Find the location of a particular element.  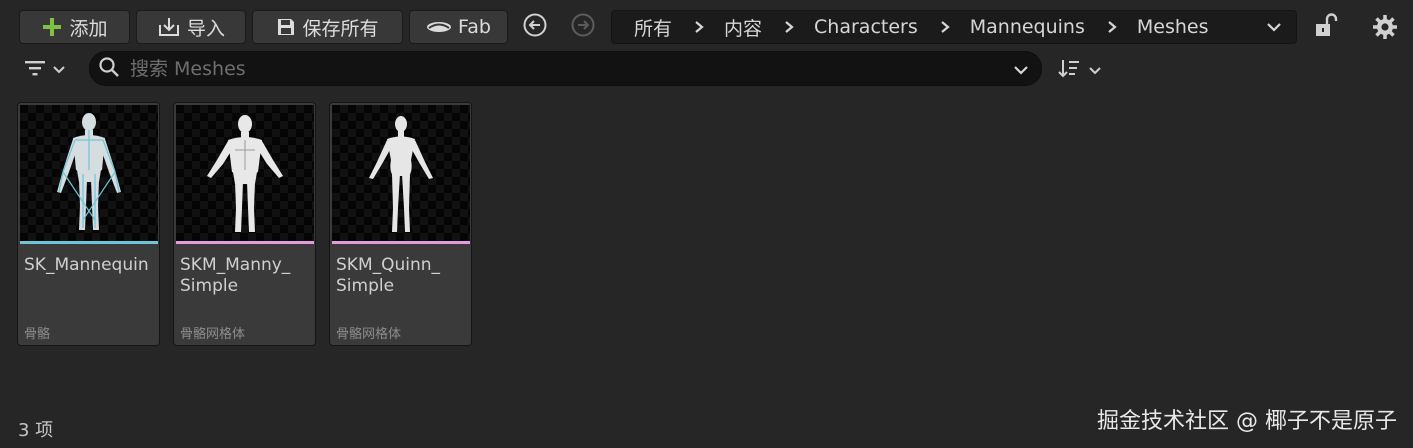

breadcrumb-item-all: 所有 is located at coordinates (653, 27).